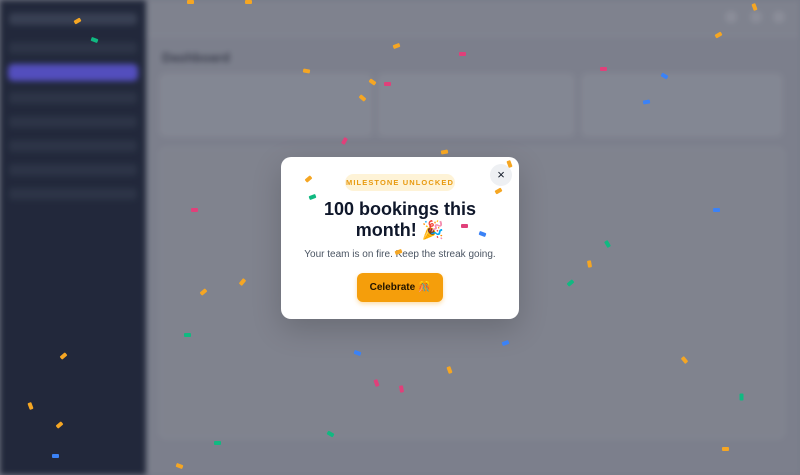  What do you see at coordinates (400, 287) in the screenshot?
I see `celebrate-button: Celebrate 🎊` at bounding box center [400, 287].